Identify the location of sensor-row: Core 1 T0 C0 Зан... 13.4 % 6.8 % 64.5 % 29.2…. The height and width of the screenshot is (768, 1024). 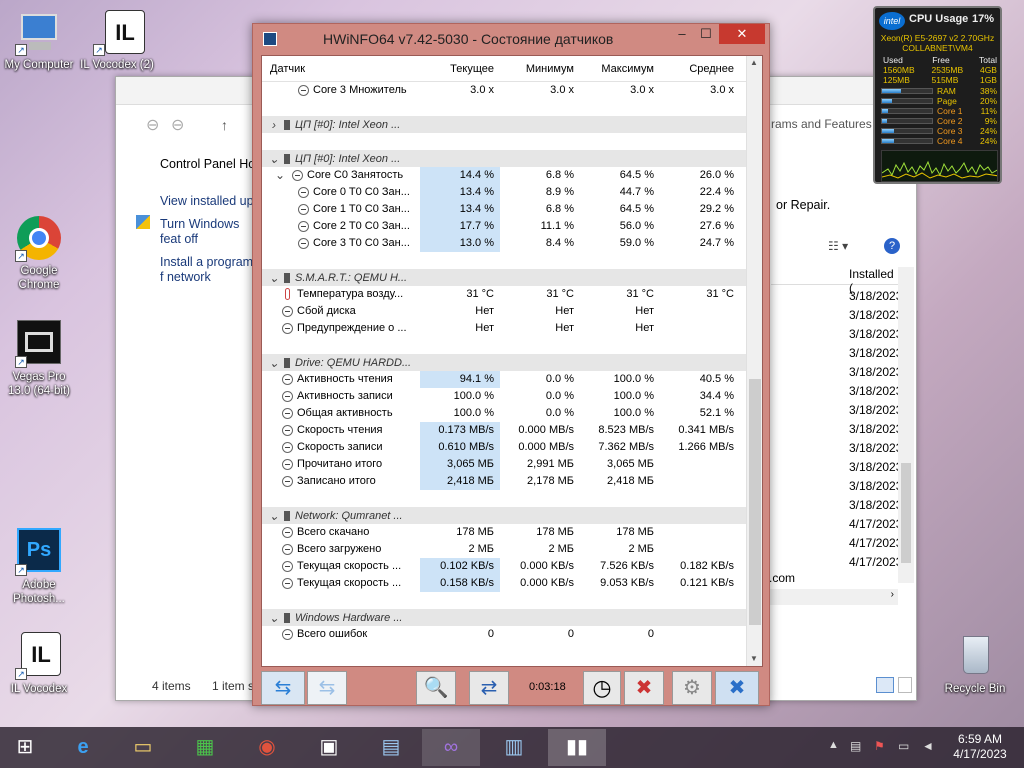
(512, 209).